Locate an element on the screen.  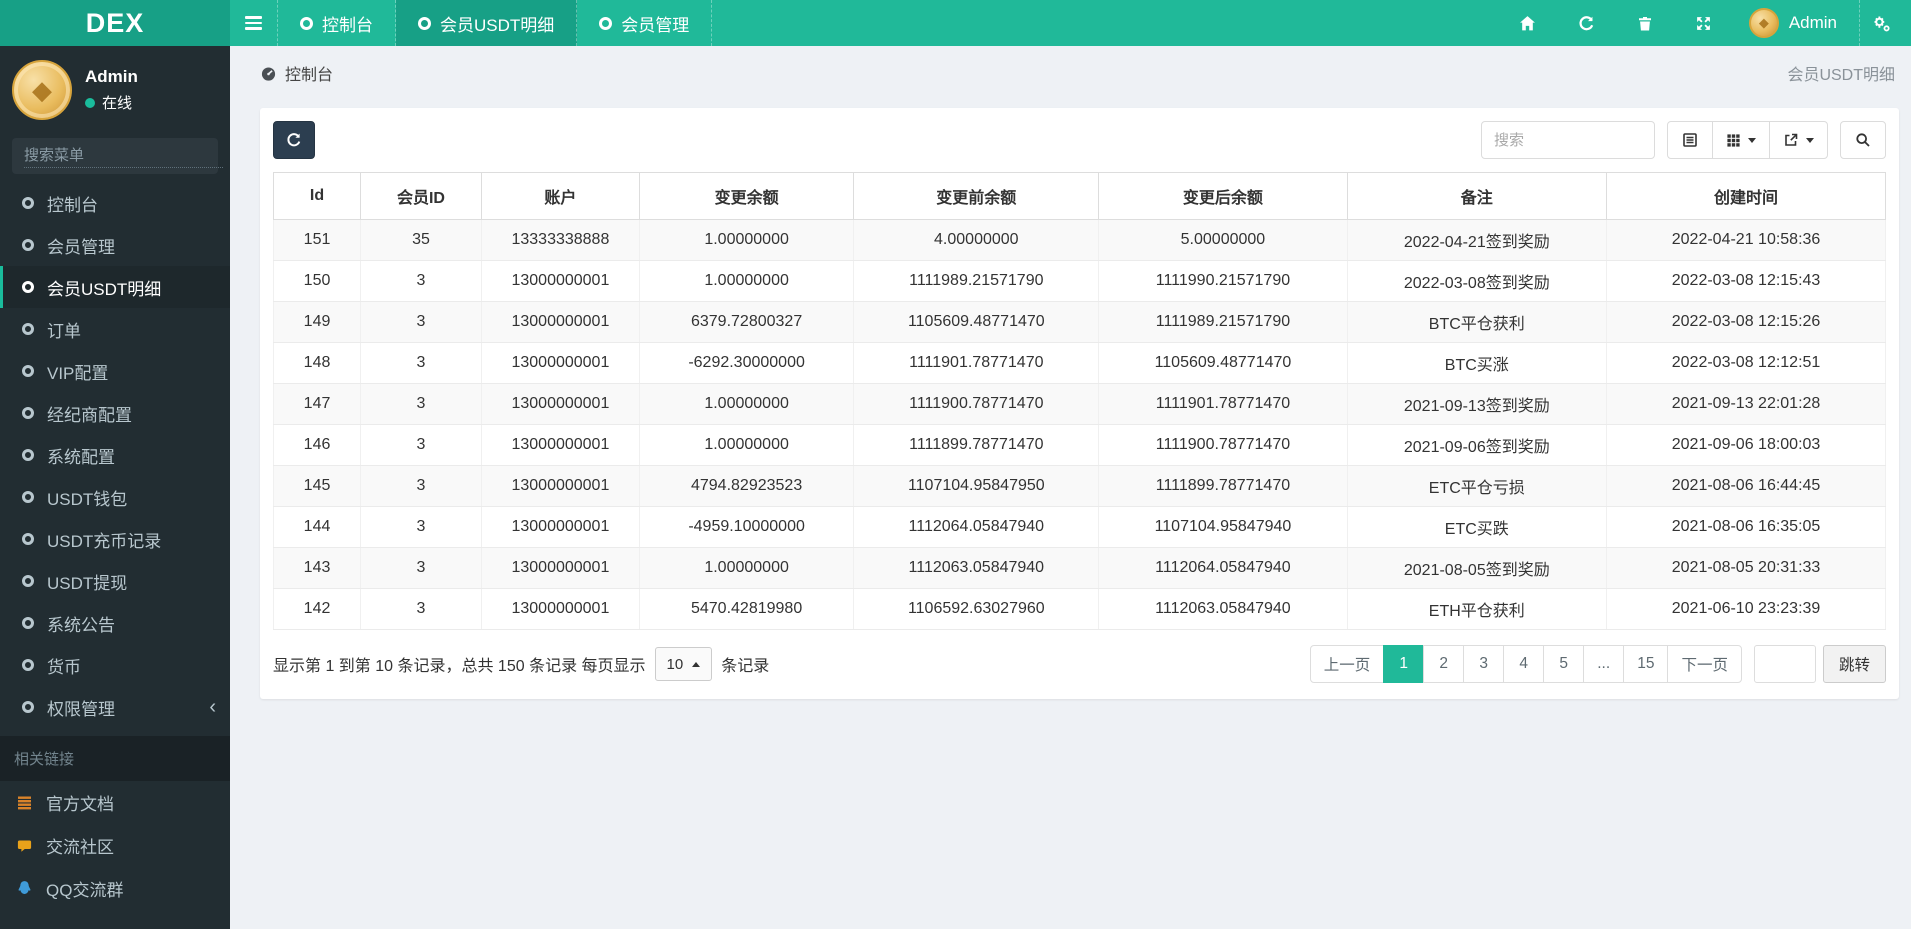
next-page-button: 下一页 is located at coordinates (1704, 664).